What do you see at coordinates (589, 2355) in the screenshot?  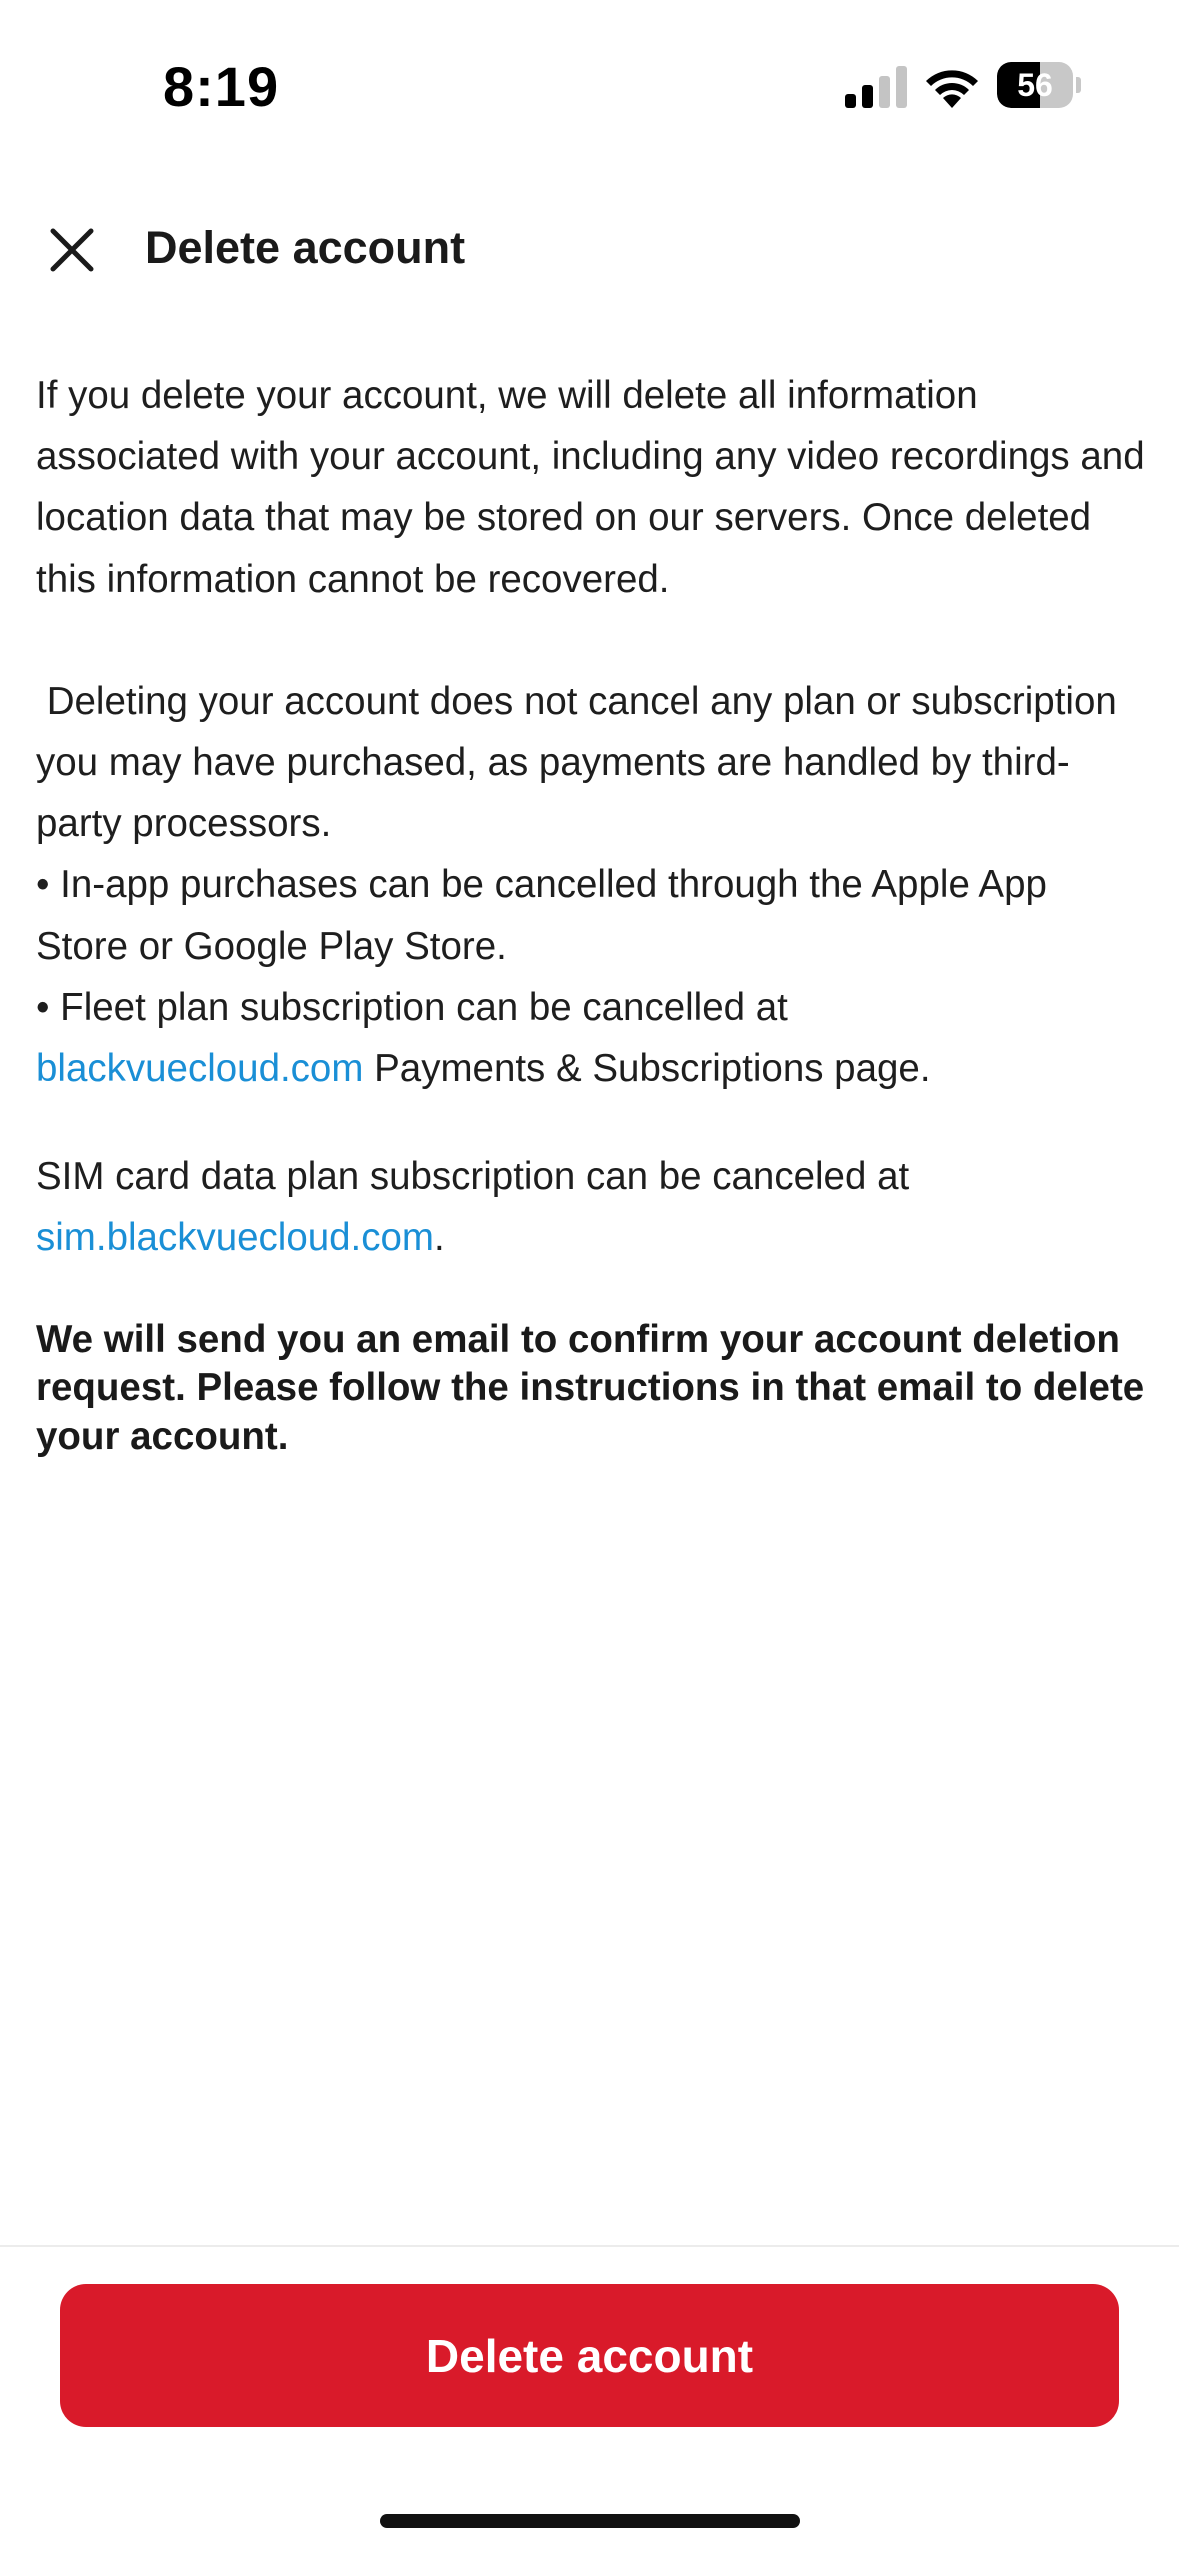 I see `delete-account-button: Delete account` at bounding box center [589, 2355].